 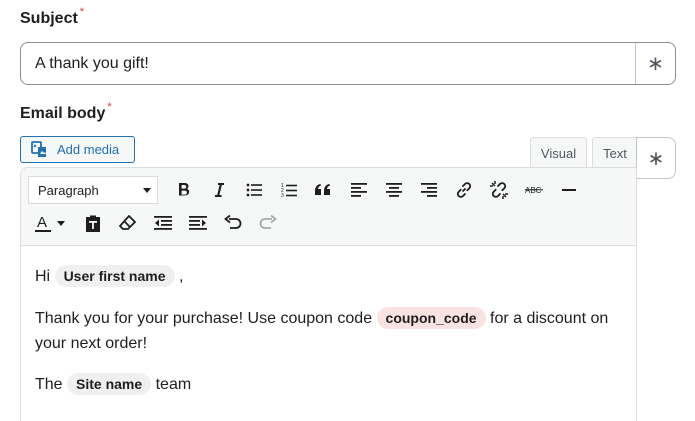 I want to click on add-media-button: Add media, so click(x=77, y=149).